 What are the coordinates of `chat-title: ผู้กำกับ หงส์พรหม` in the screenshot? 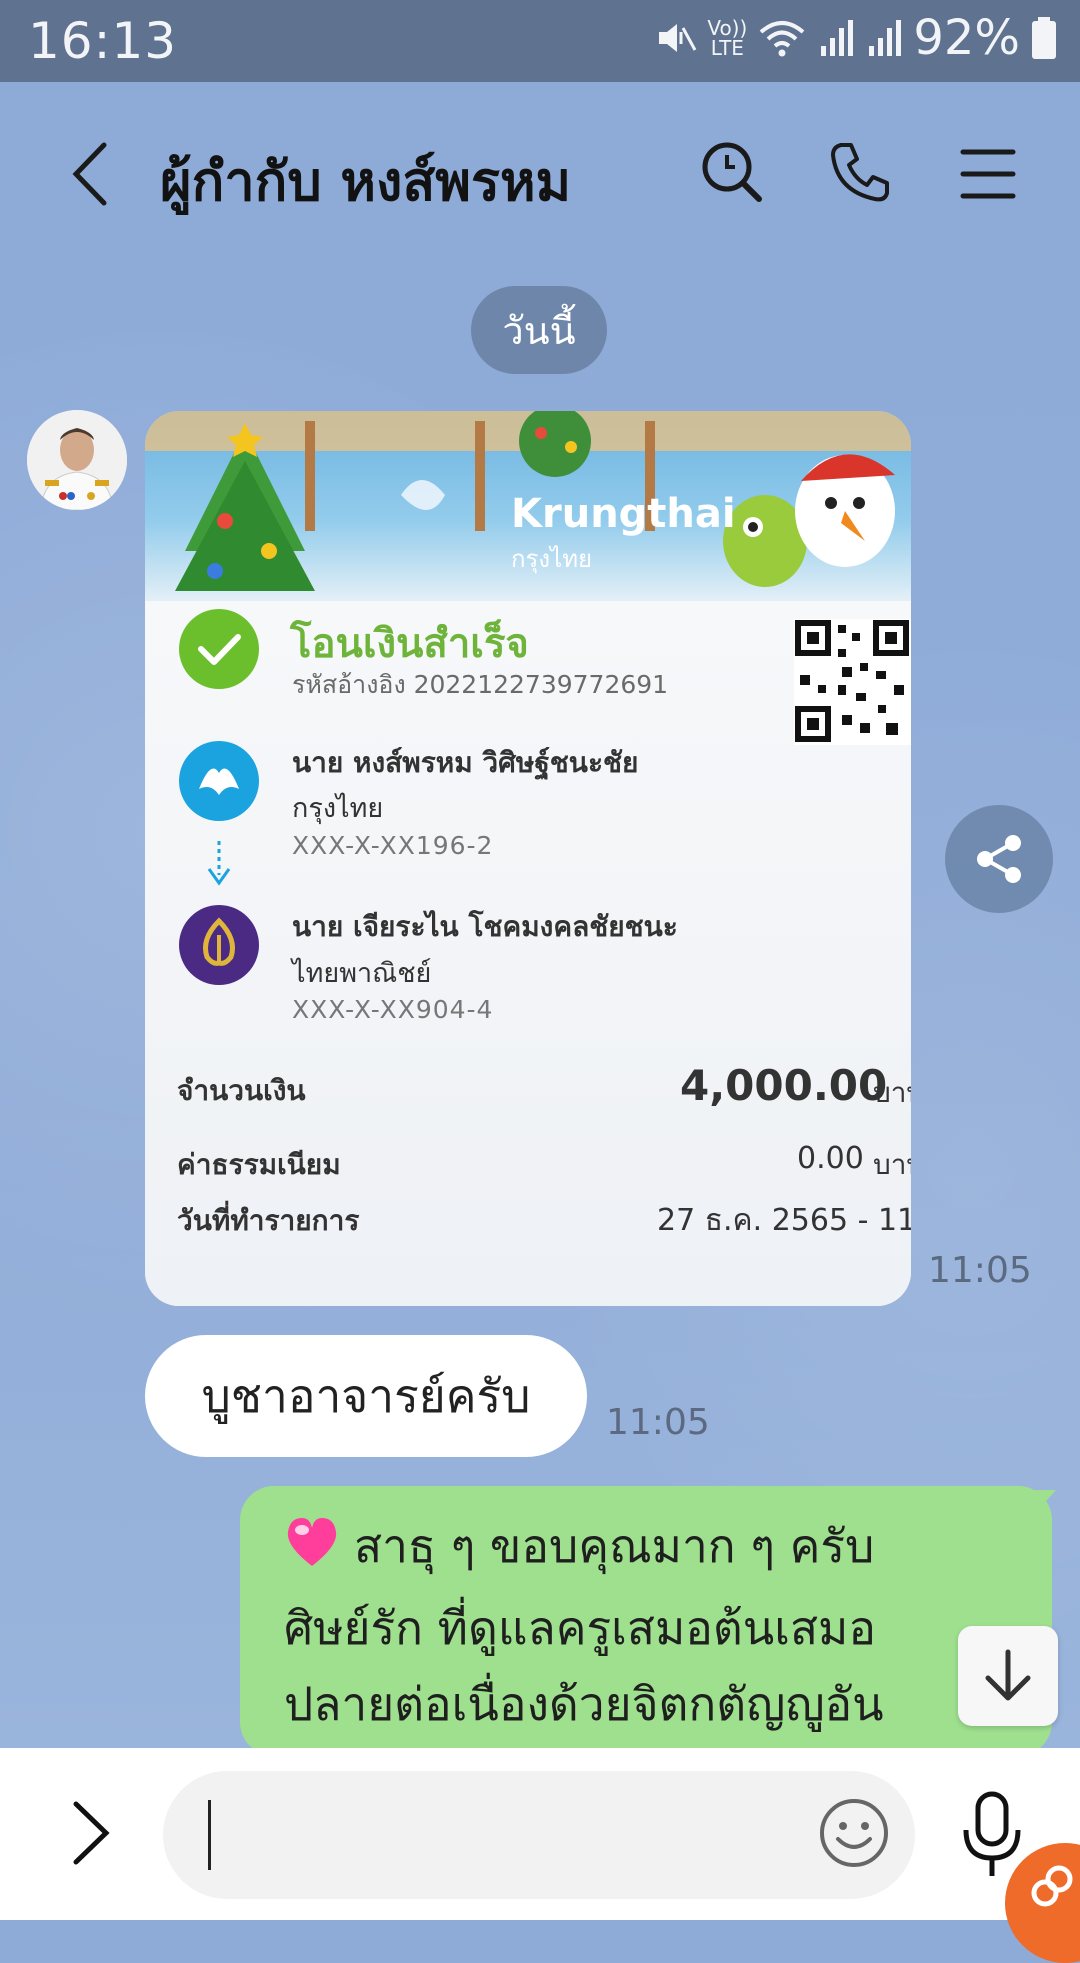 It's located at (366, 181).